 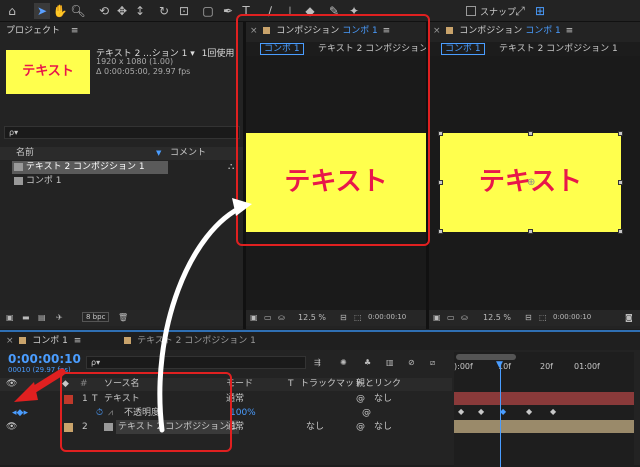 I want to click on drag-arrow, so click(x=202, y=318).